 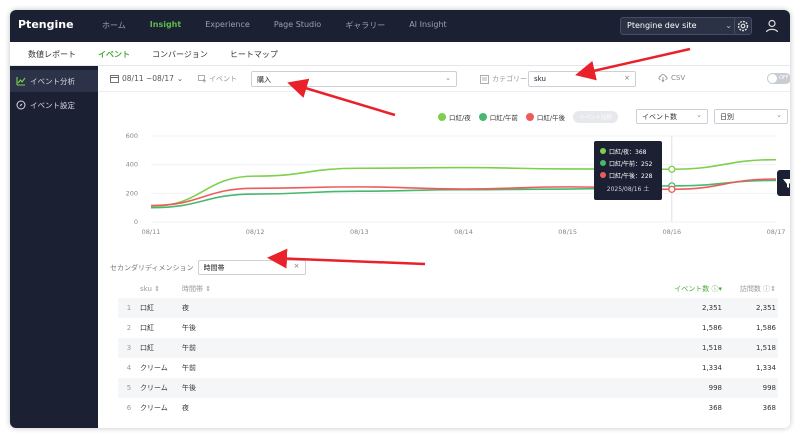 What do you see at coordinates (165, 25) in the screenshot?
I see `nav-insight: Insight` at bounding box center [165, 25].